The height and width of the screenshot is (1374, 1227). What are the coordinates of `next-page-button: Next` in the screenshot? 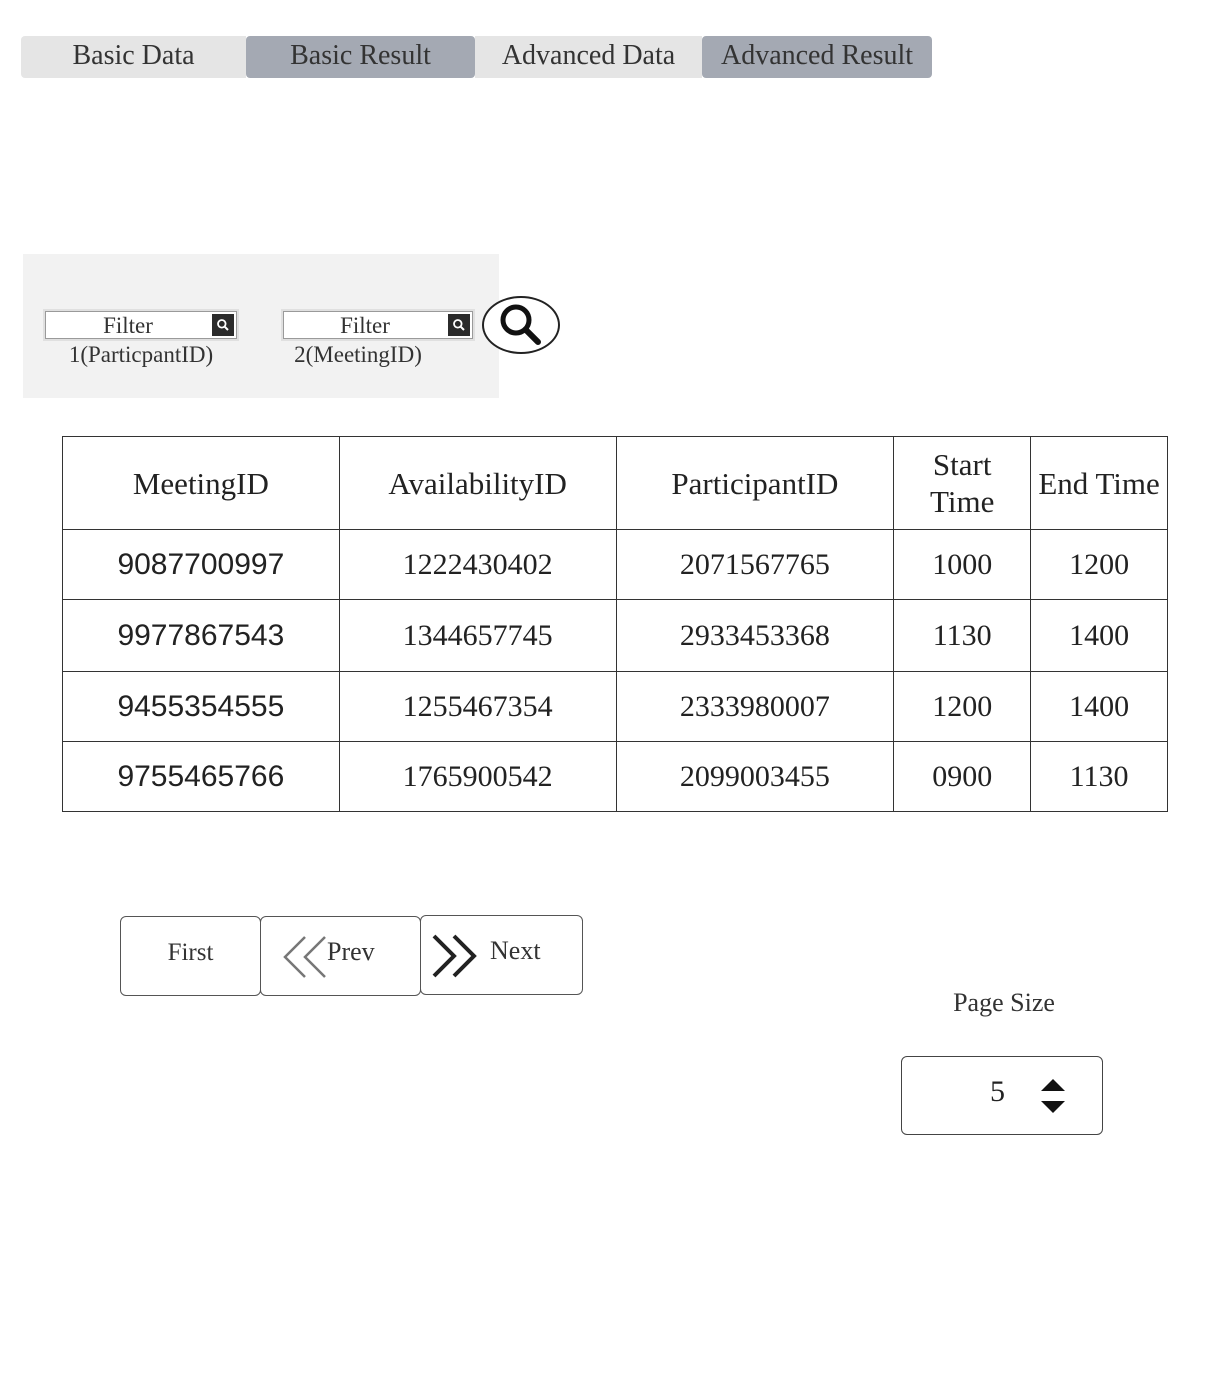 It's located at (501, 955).